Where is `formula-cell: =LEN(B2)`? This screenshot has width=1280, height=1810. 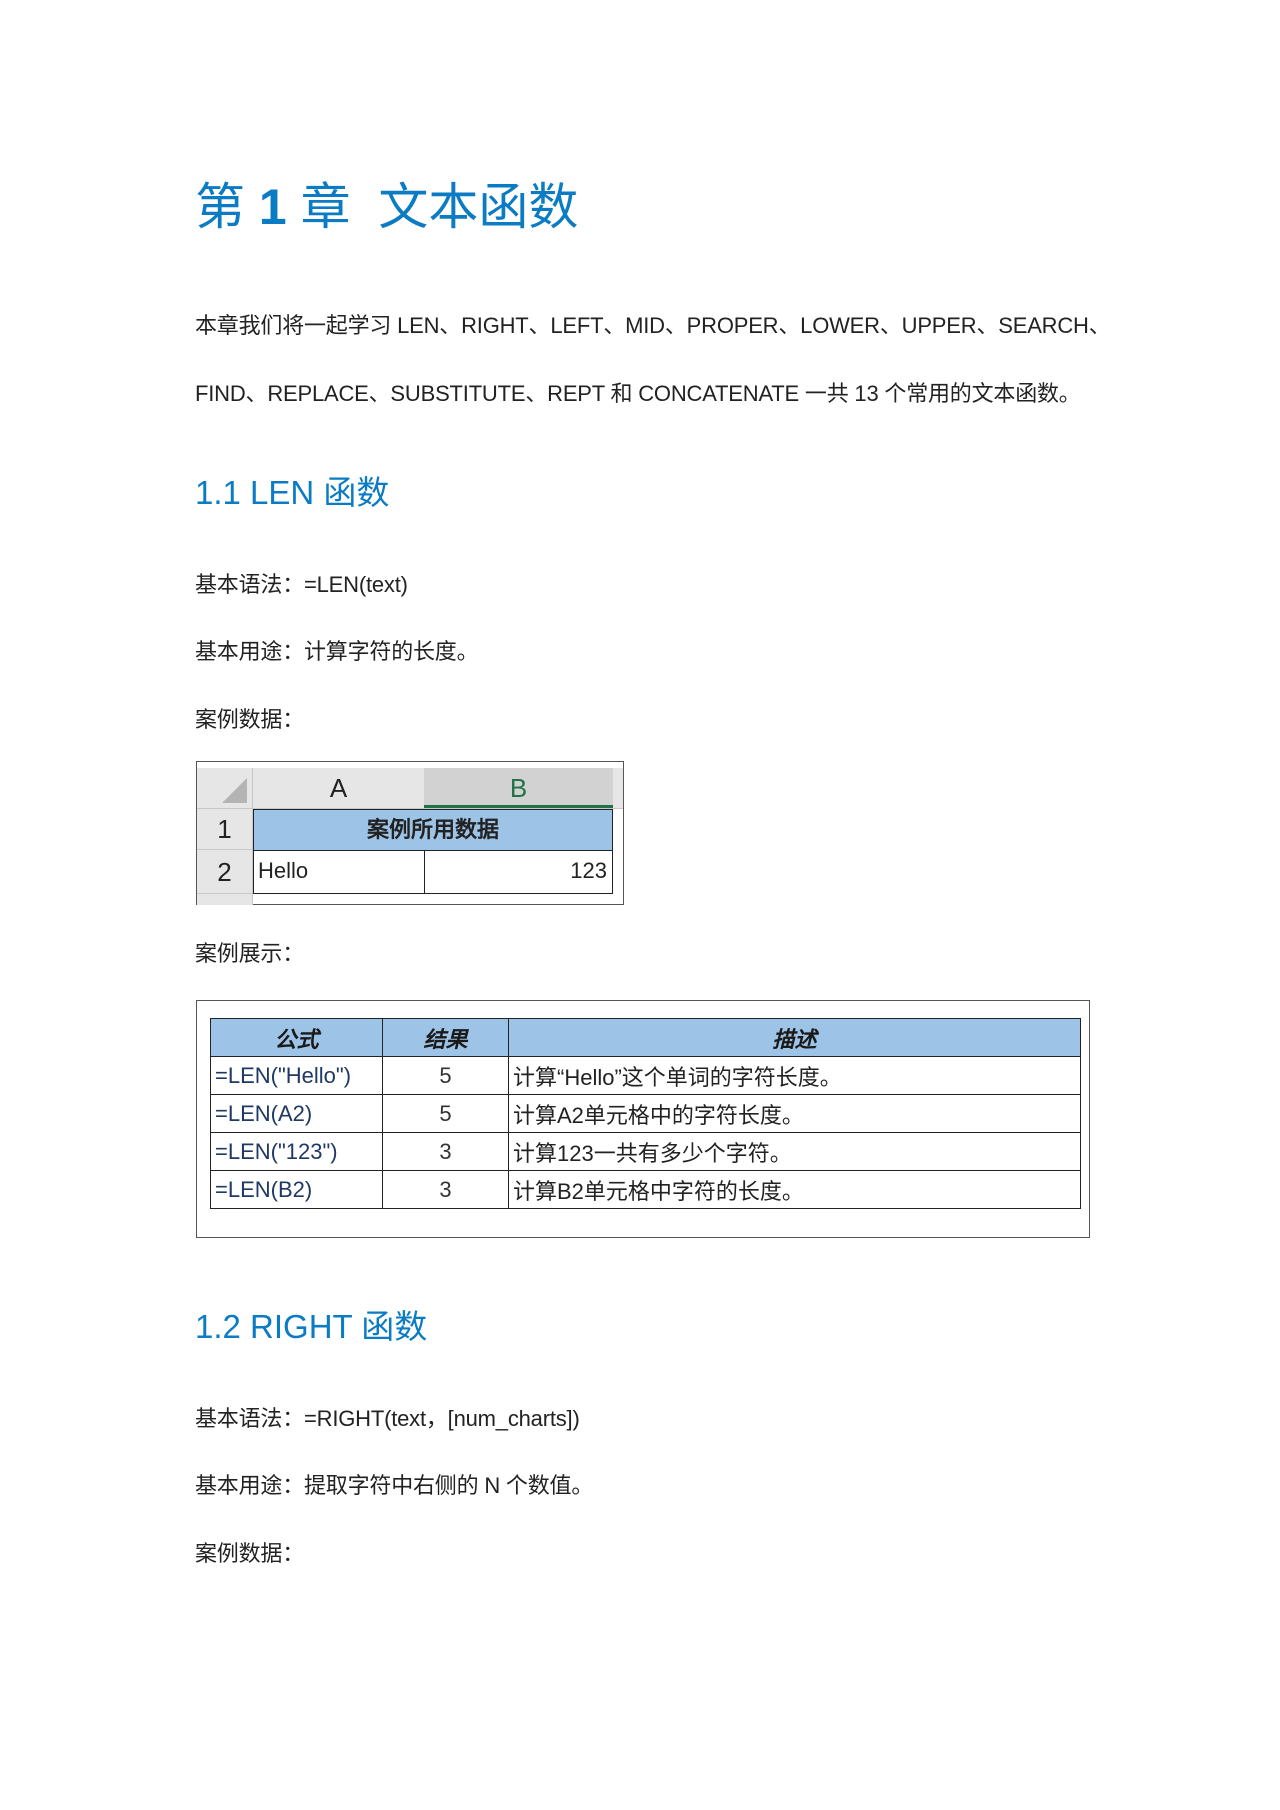 formula-cell: =LEN(B2) is located at coordinates (296, 1189).